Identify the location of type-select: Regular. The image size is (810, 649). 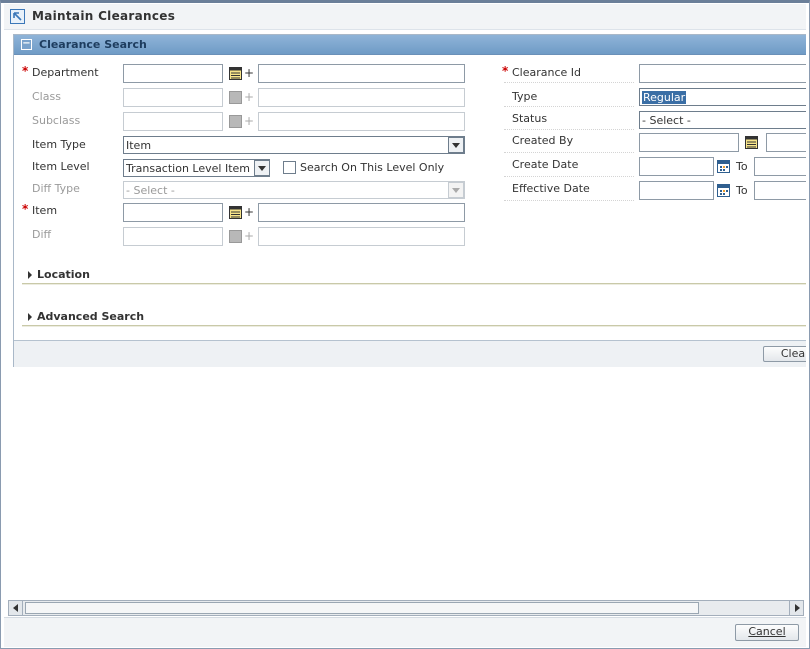
(722, 97).